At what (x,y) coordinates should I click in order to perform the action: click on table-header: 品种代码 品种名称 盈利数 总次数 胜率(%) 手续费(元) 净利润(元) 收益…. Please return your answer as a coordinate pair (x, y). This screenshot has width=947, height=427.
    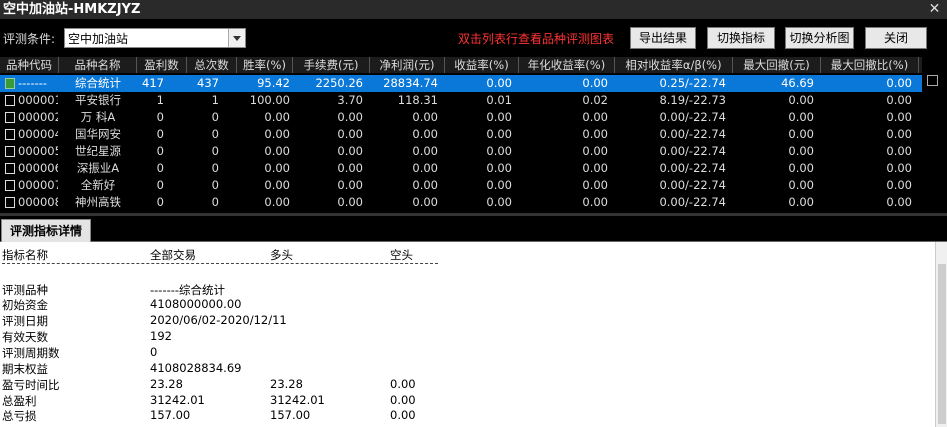
    Looking at the image, I should click on (461, 65).